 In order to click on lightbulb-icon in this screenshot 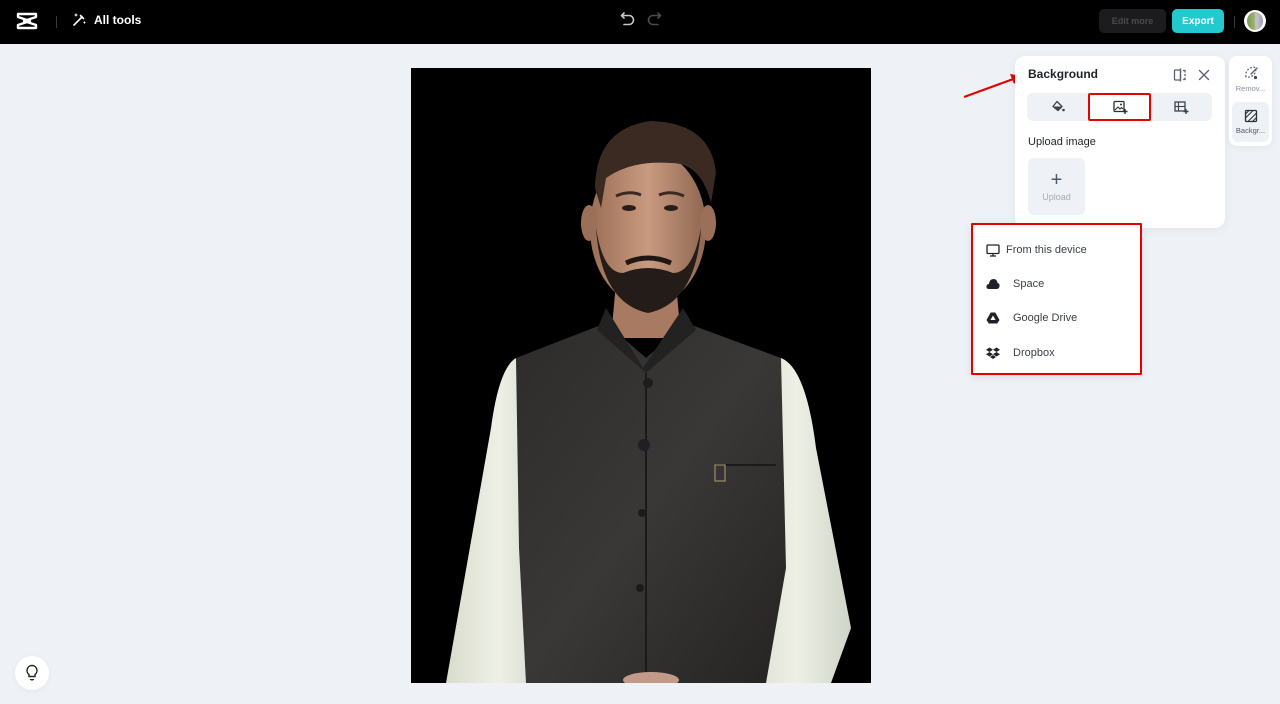, I will do `click(32, 672)`.